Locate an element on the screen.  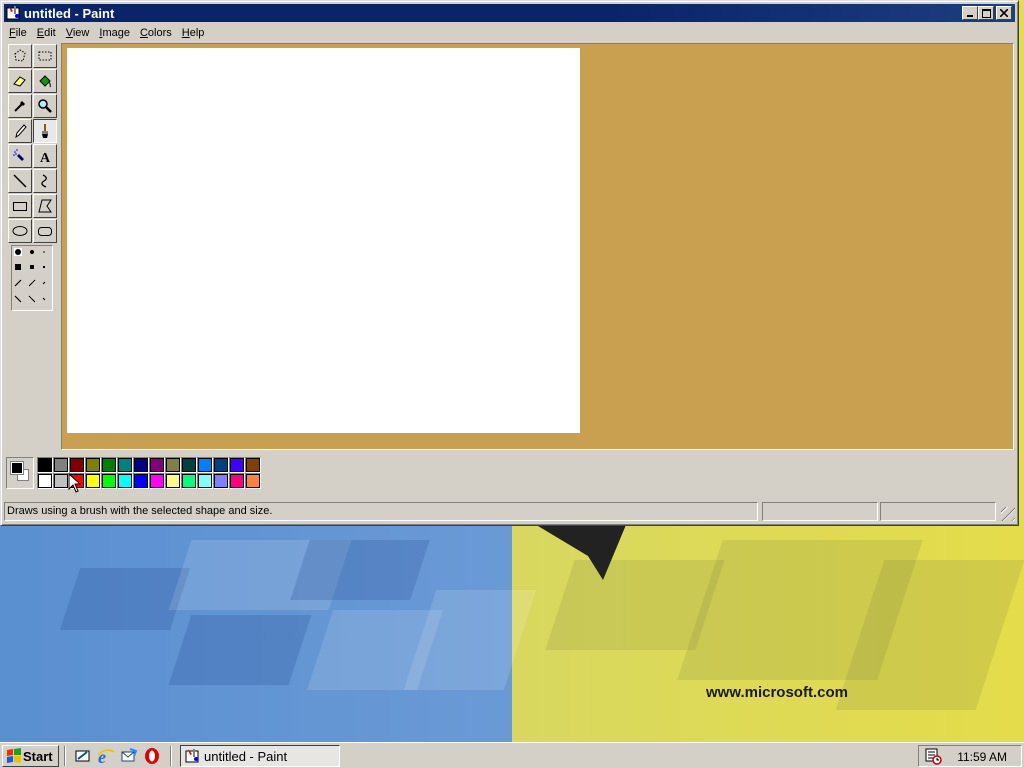
curve-icon is located at coordinates (44, 181).